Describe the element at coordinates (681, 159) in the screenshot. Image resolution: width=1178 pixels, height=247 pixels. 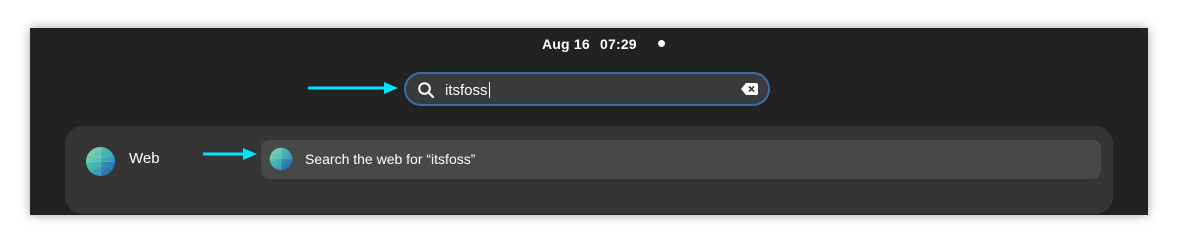
I see `search-result-item: Search the web for “itsfoss”` at that location.